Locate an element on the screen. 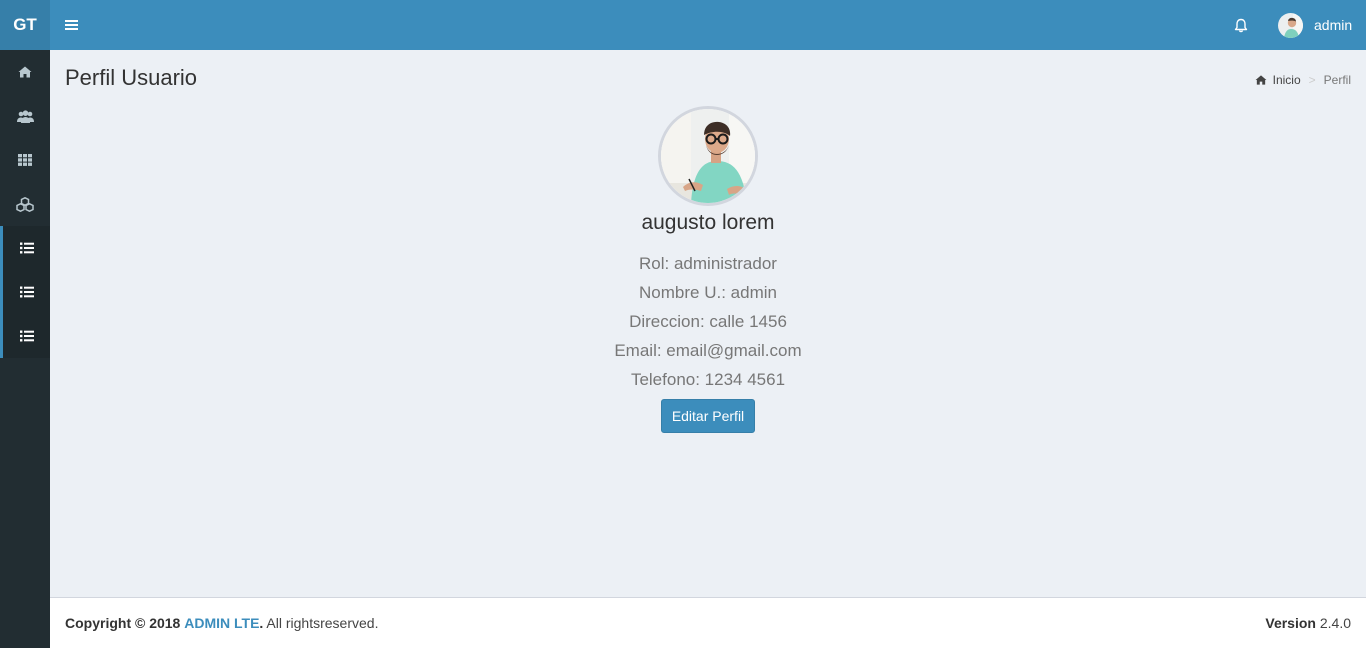 Image resolution: width=1366 pixels, height=648 pixels. profile-avatar is located at coordinates (708, 156).